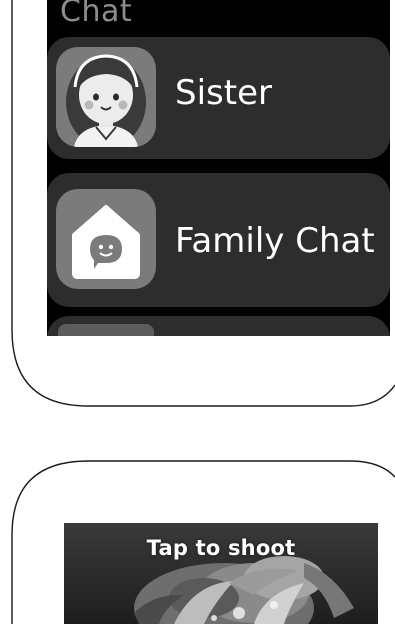  What do you see at coordinates (96, 14) in the screenshot?
I see `chat-screen-title: Chat` at bounding box center [96, 14].